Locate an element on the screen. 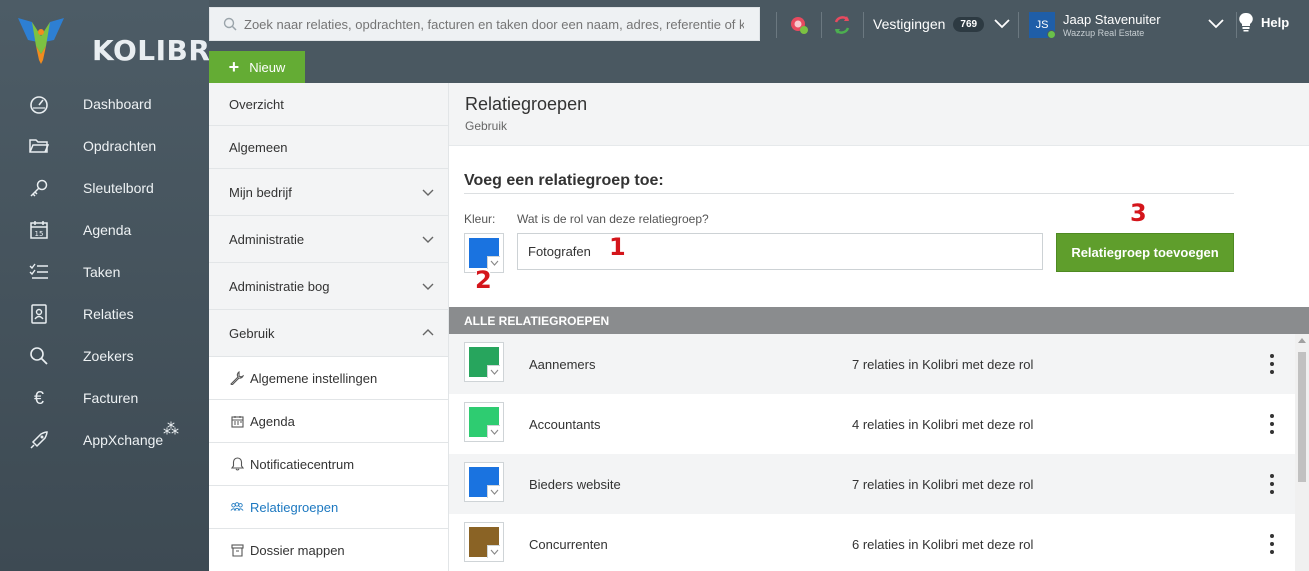 This screenshot has height=571, width=1309. plus-icon: + is located at coordinates (234, 66).